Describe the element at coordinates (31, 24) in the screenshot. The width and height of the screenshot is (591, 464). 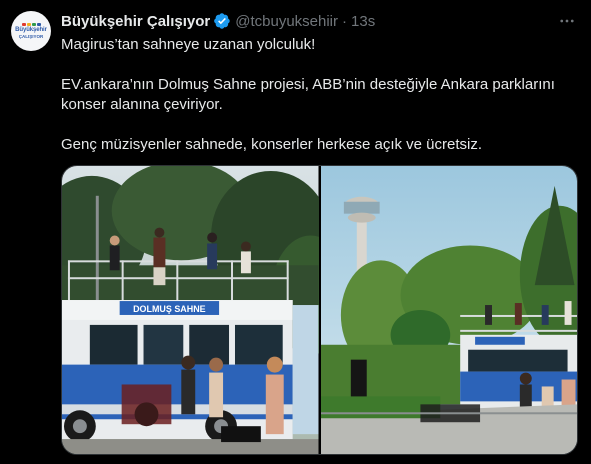
I see `avatar-logo-mark` at that location.